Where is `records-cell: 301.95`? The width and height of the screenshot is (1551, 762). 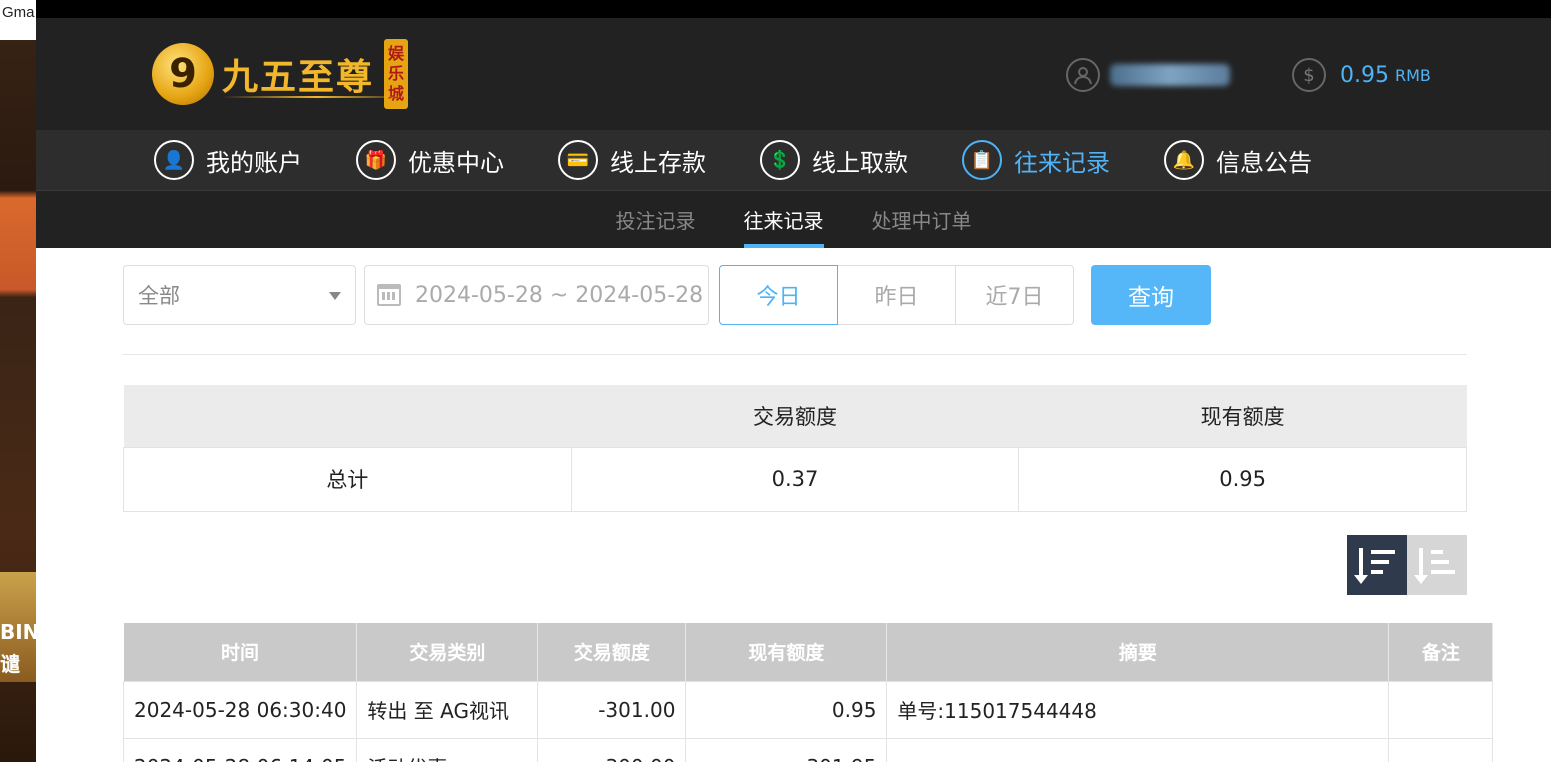
records-cell: 301.95 is located at coordinates (786, 749).